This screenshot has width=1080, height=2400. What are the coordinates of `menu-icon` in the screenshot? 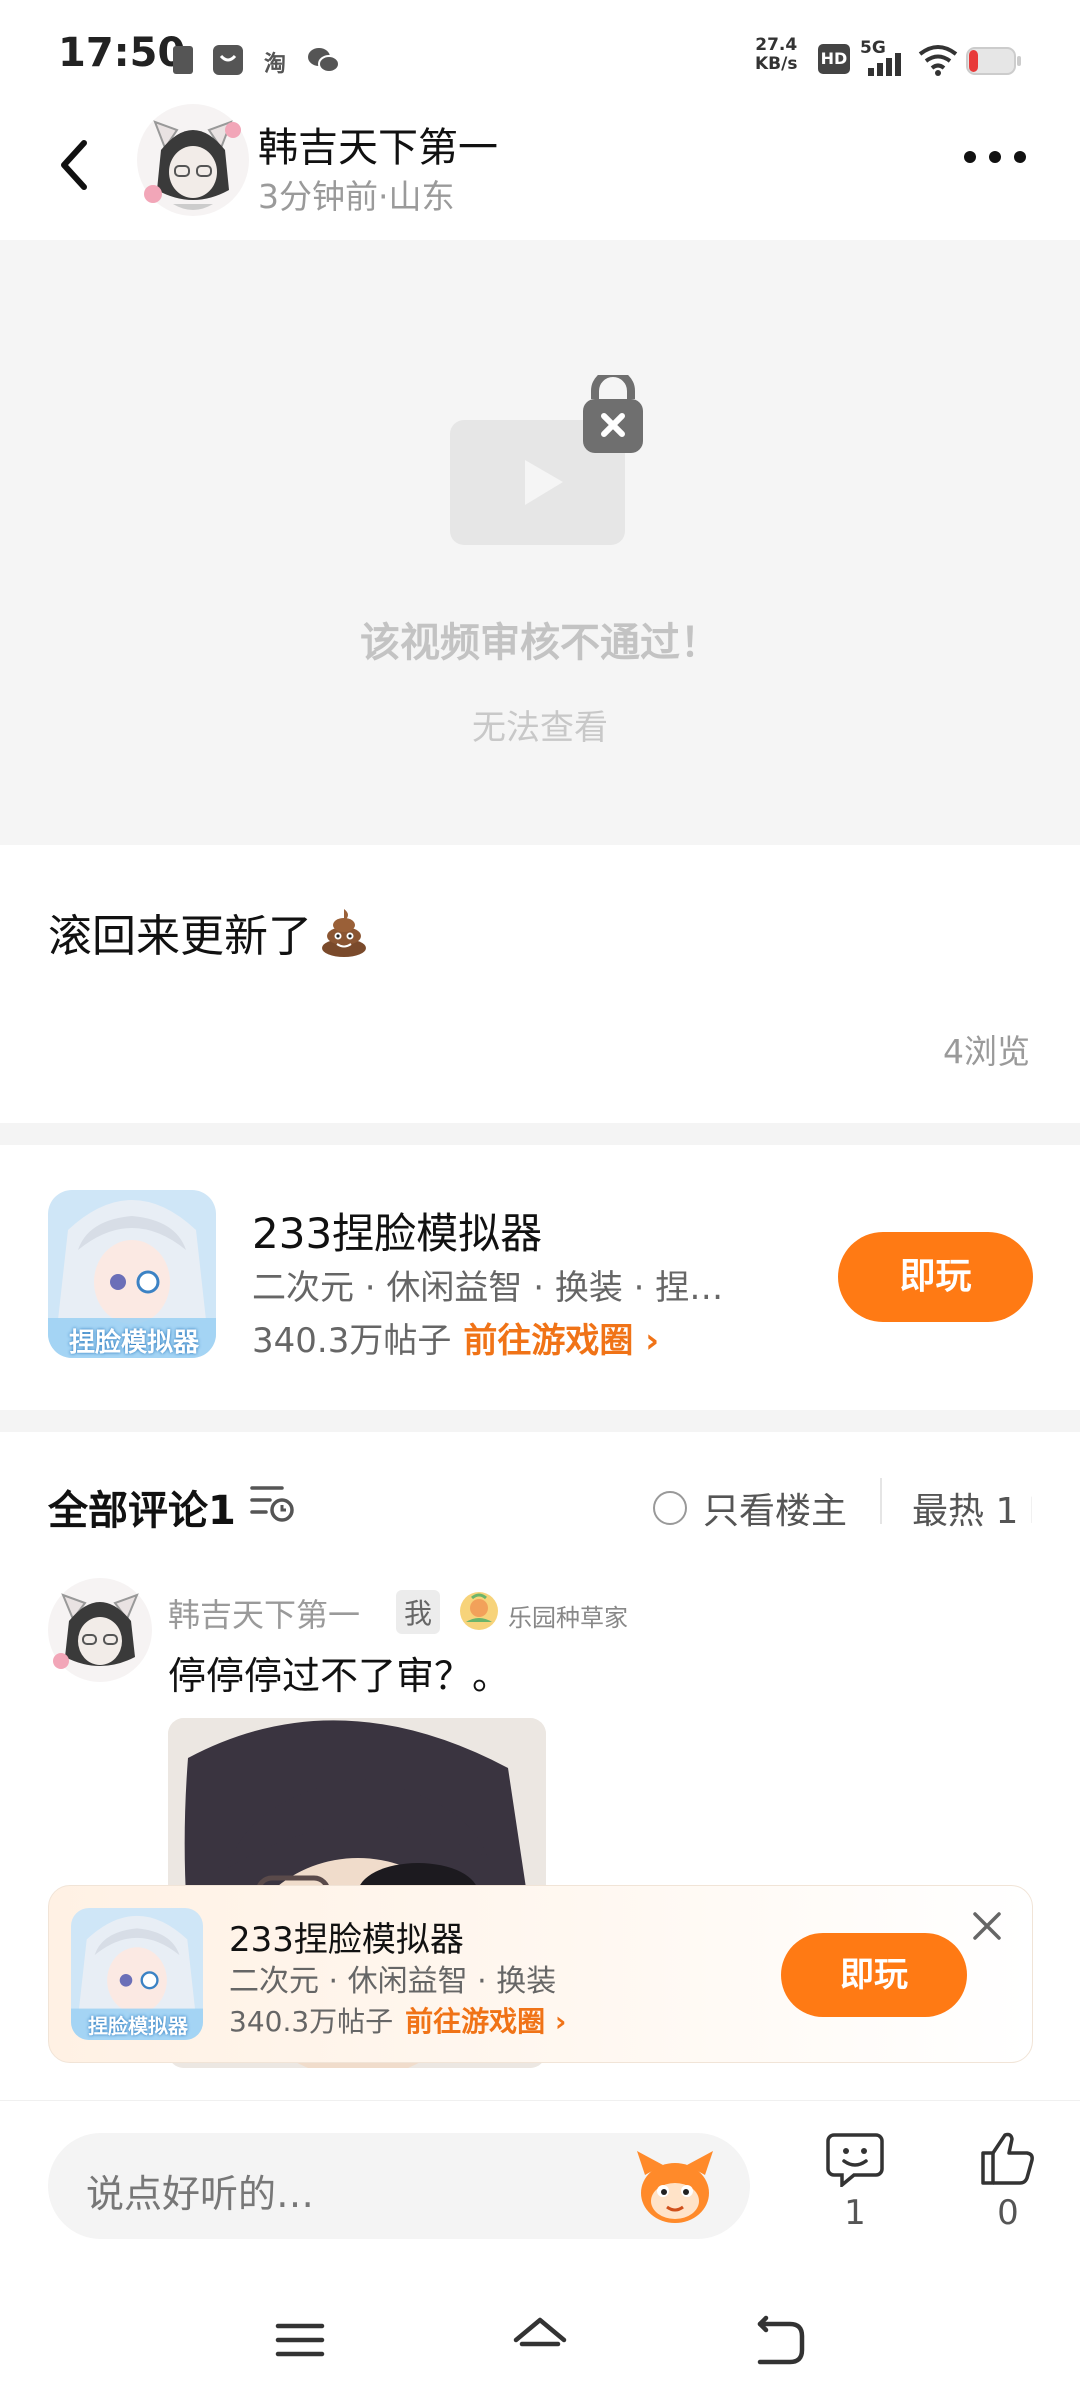 It's located at (300, 2340).